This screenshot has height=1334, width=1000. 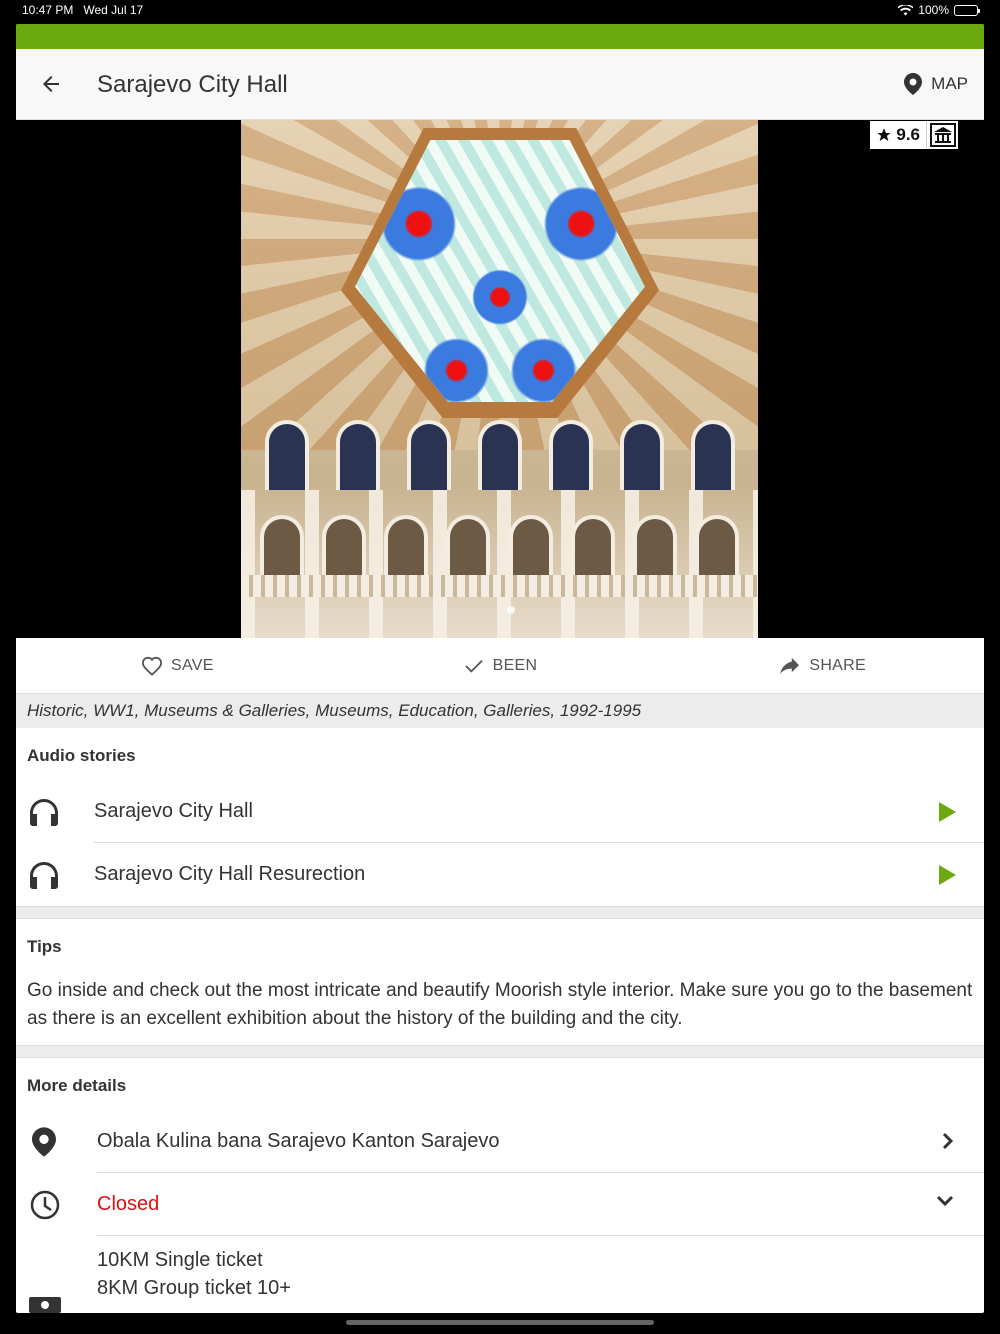 What do you see at coordinates (945, 1201) in the screenshot?
I see `chevron-down-icon` at bounding box center [945, 1201].